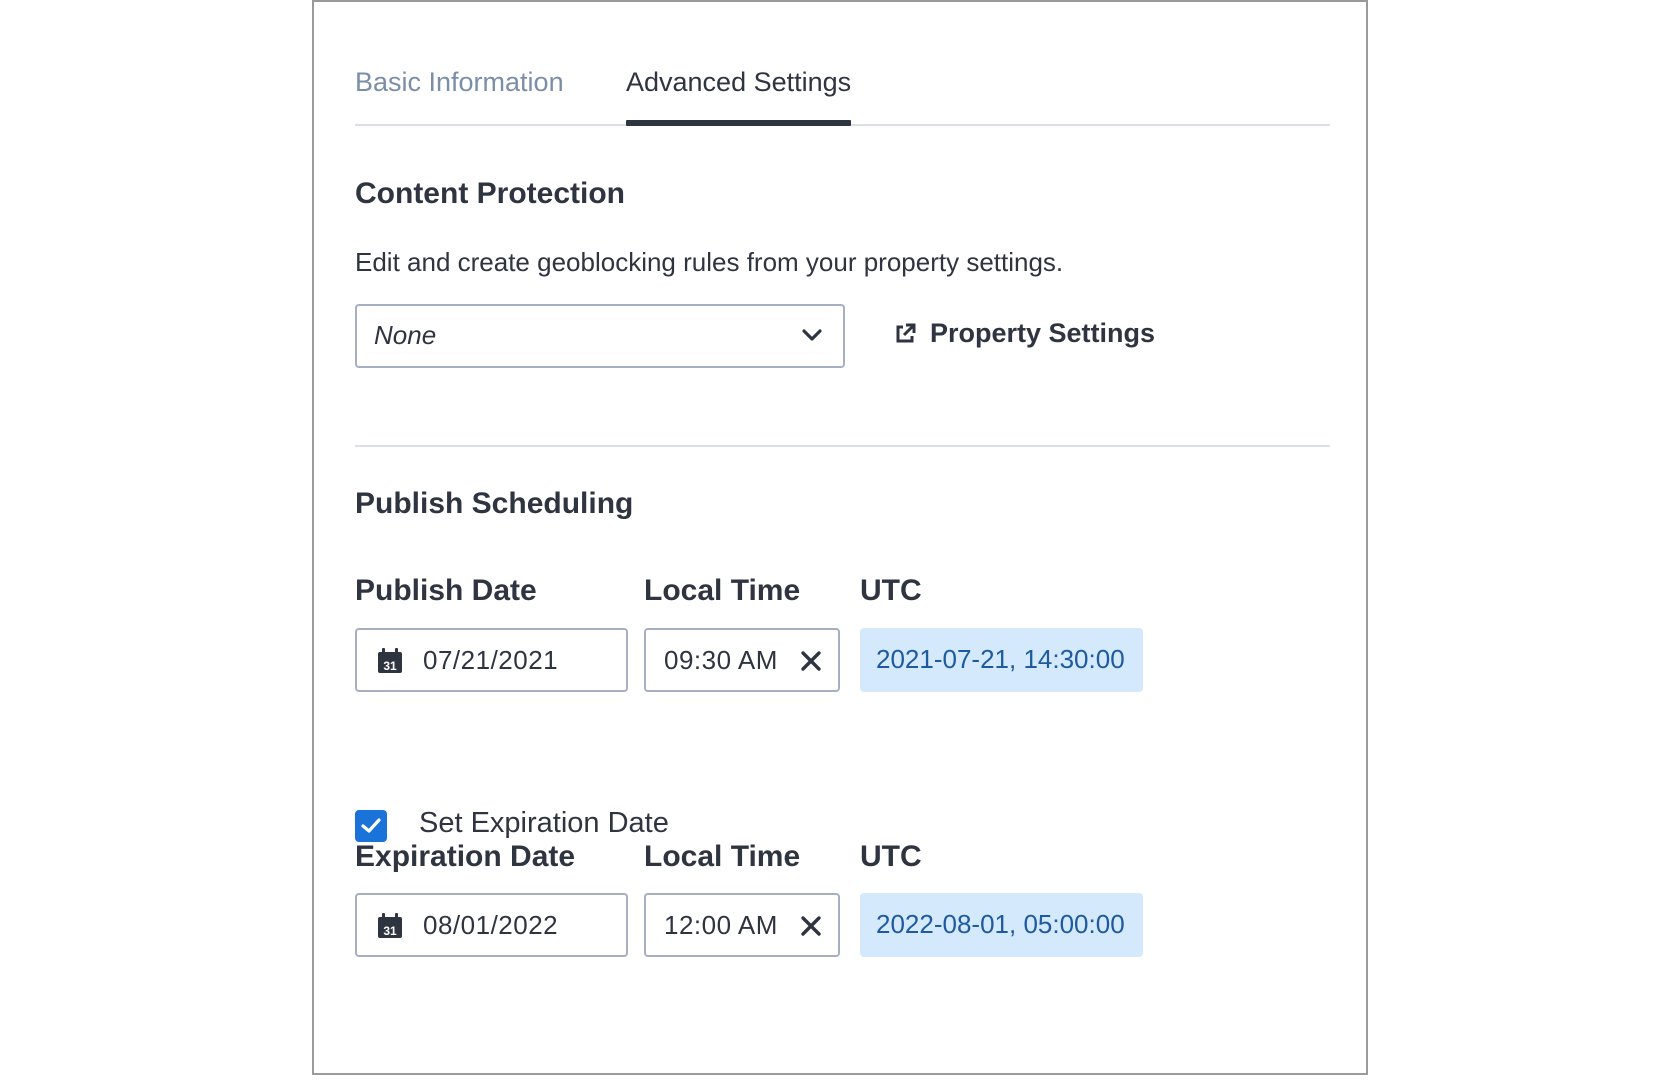 The width and height of the screenshot is (1656, 1080). I want to click on publish-time-input: 09:30 AM, so click(742, 660).